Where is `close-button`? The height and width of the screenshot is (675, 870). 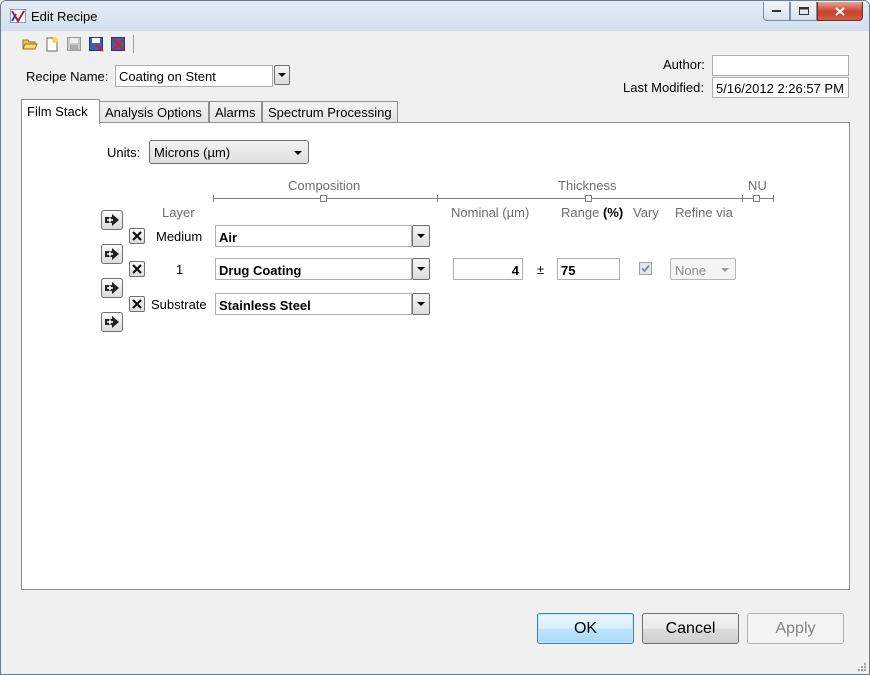 close-button is located at coordinates (840, 11).